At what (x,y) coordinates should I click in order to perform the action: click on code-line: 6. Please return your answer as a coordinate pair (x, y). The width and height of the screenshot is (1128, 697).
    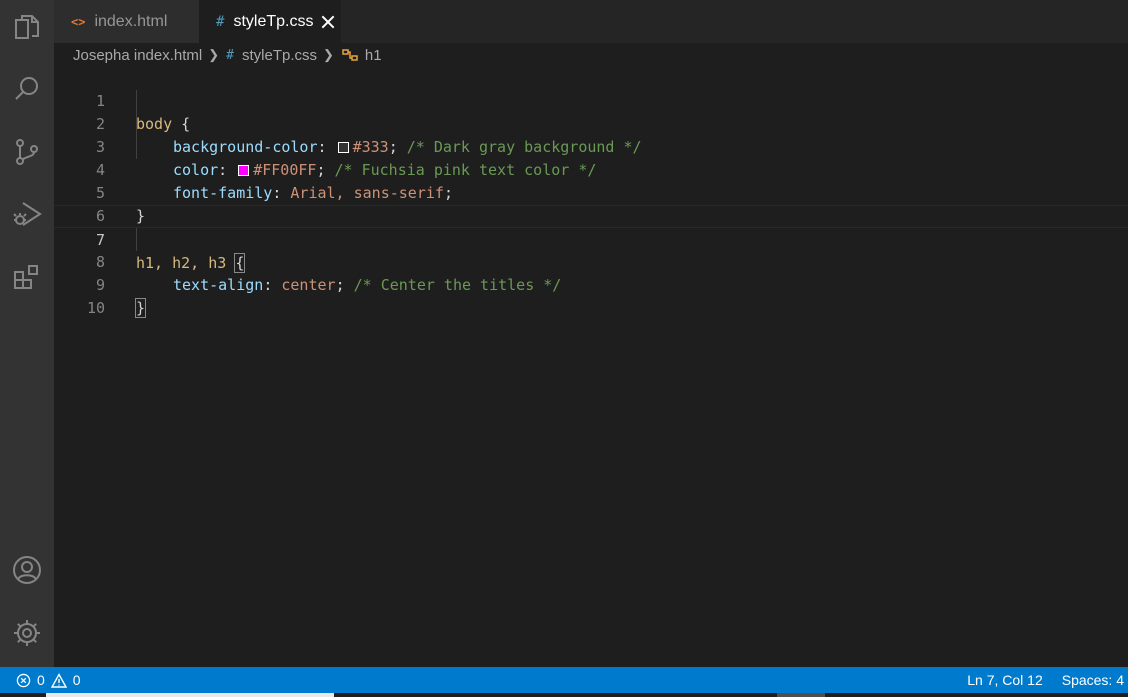
    Looking at the image, I should click on (591, 203).